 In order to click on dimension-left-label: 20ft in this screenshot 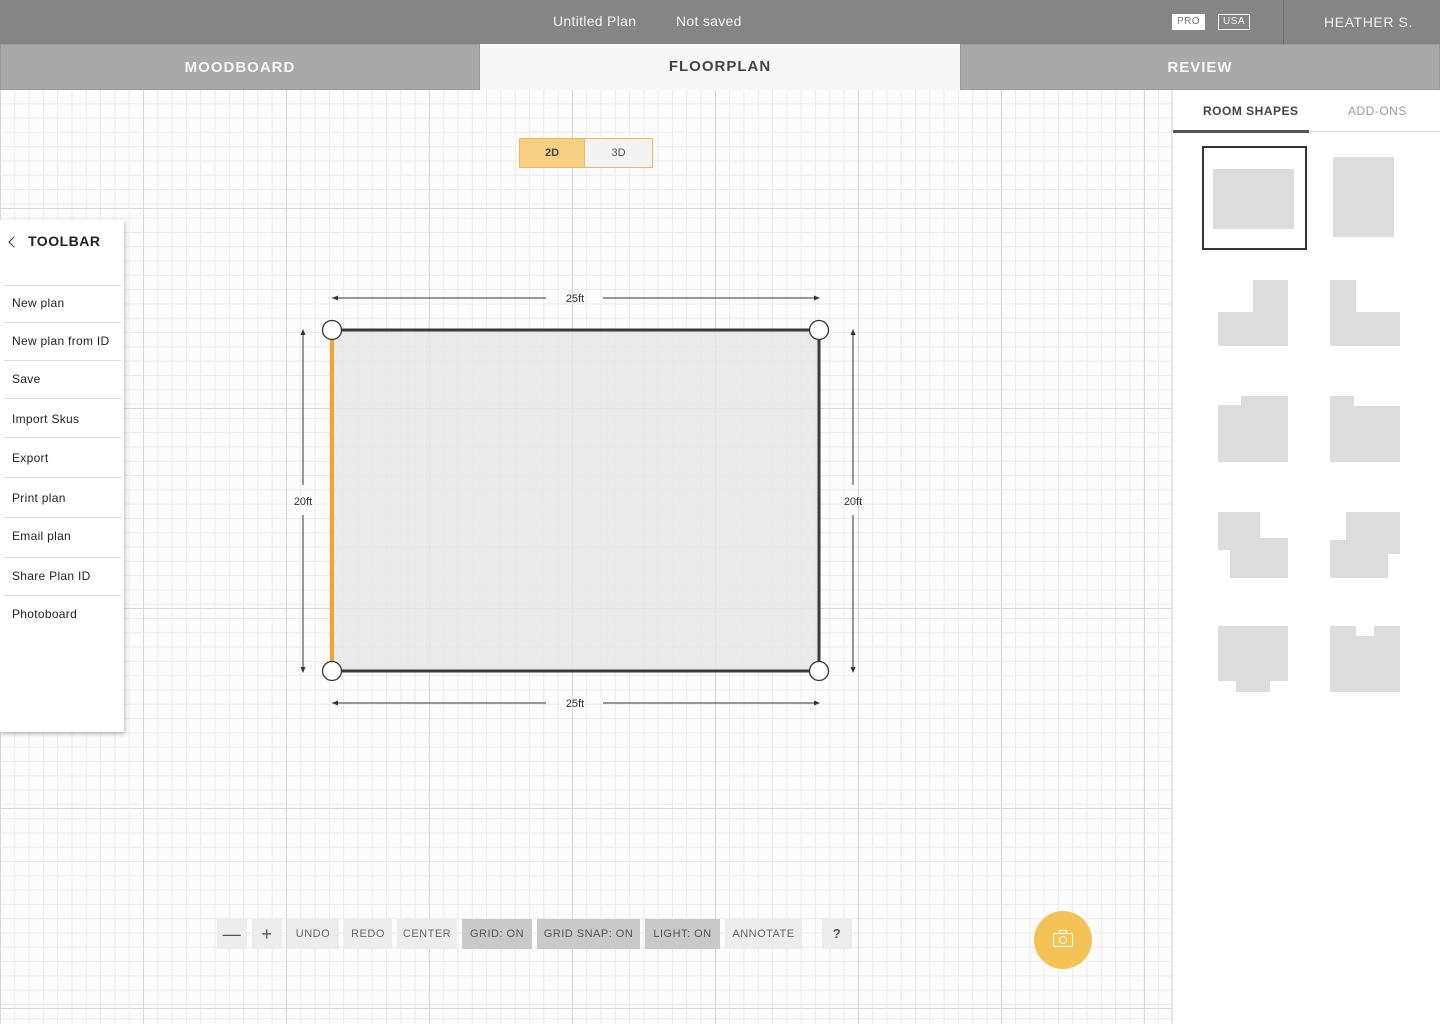, I will do `click(303, 502)`.